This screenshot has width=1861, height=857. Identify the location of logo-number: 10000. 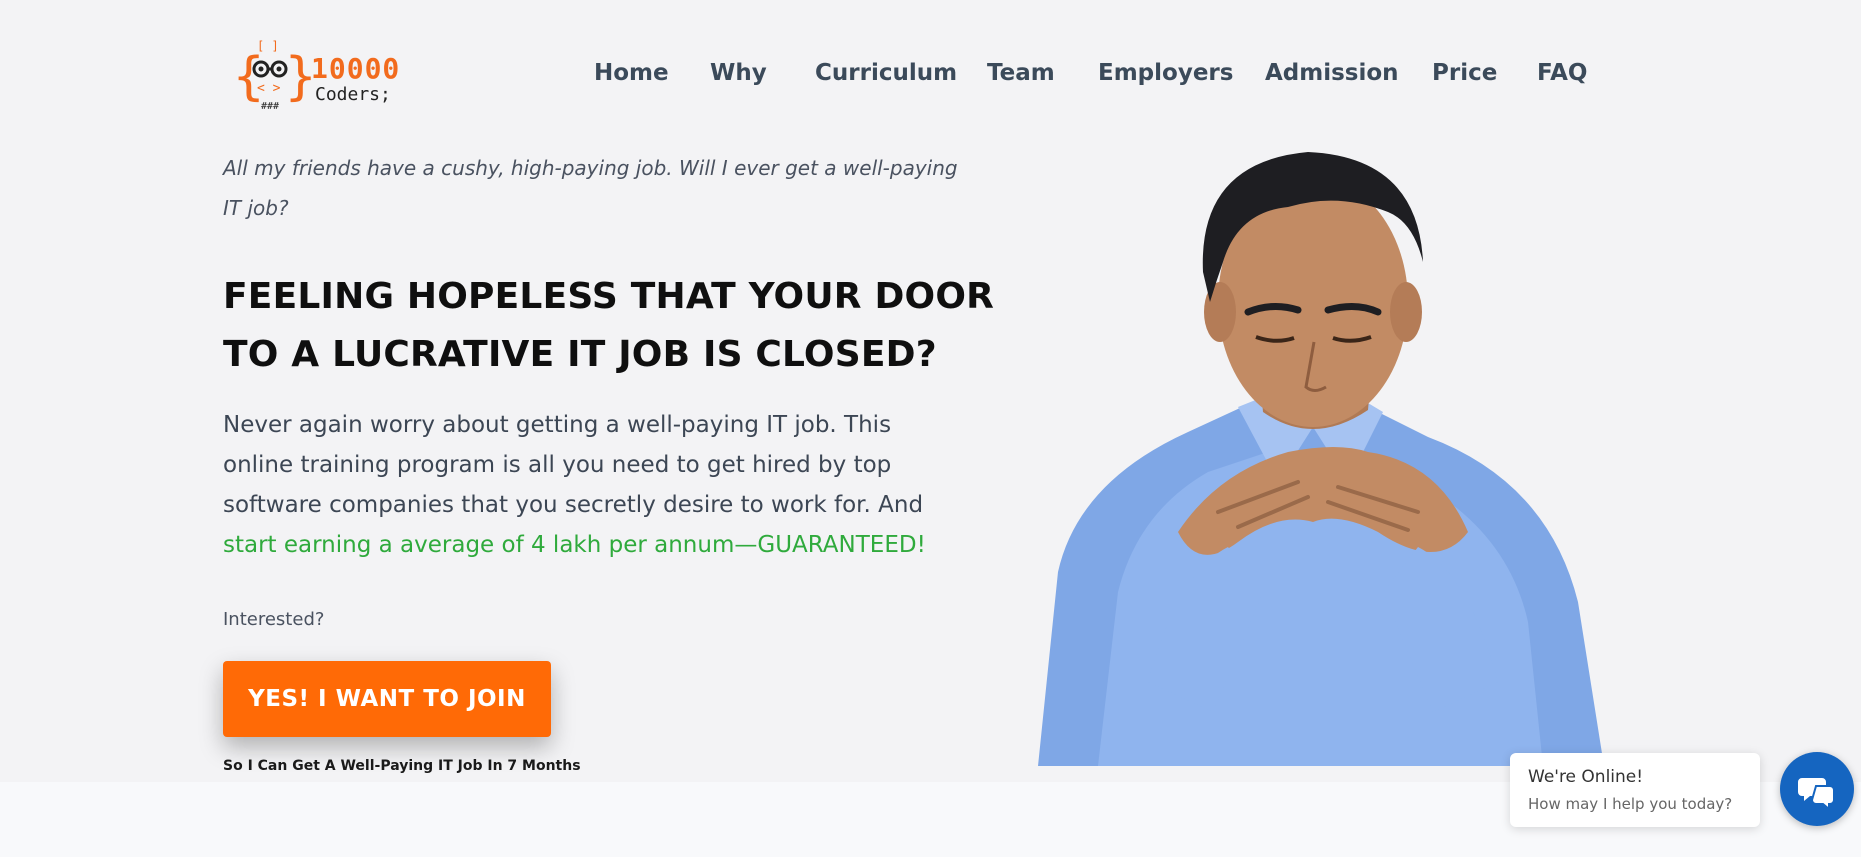
(356, 68).